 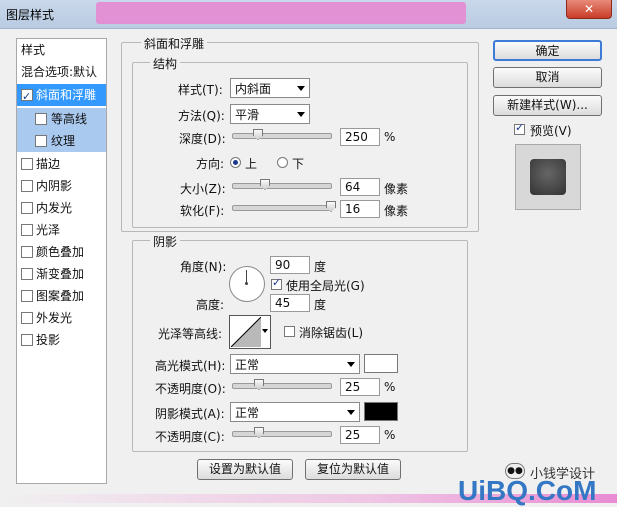 What do you see at coordinates (63, 72) in the screenshot?
I see `blending-options: 混合选项:默认` at bounding box center [63, 72].